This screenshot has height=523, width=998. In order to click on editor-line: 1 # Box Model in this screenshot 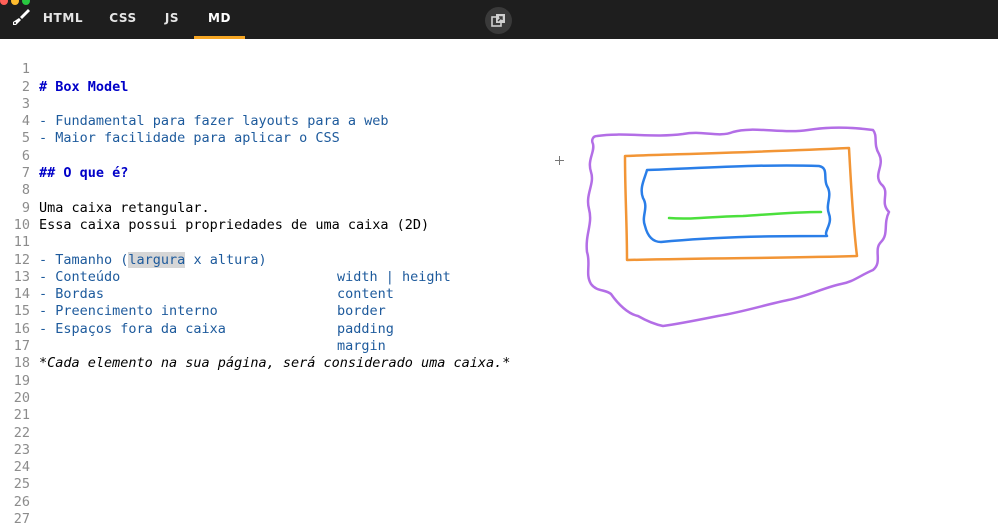, I will do `click(499, 69)`.